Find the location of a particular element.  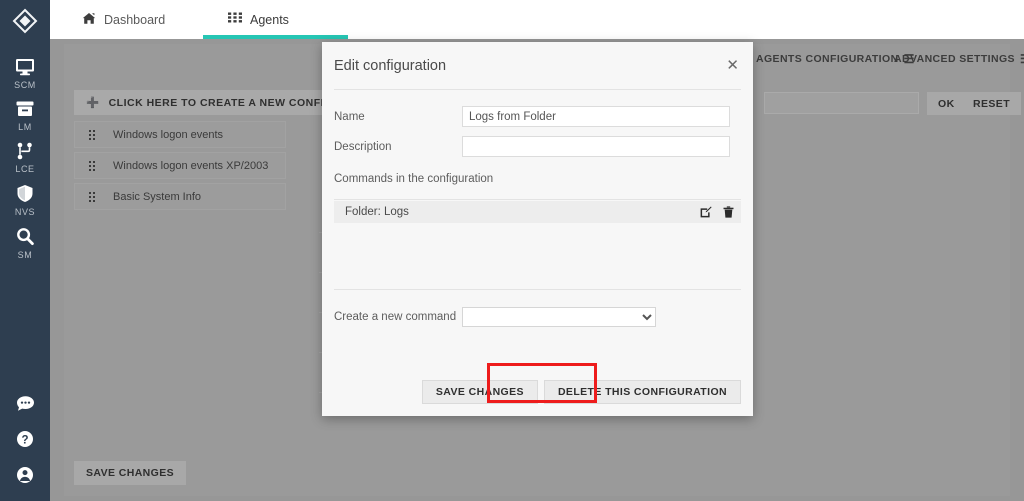

configuration-name: Windows logon events is located at coordinates (168, 134).